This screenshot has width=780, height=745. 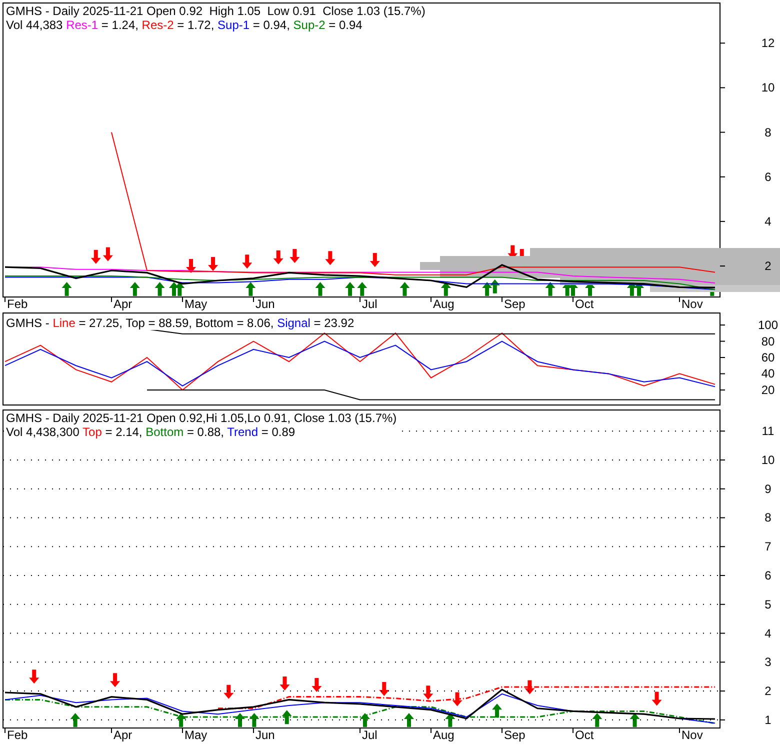 What do you see at coordinates (768, 431) in the screenshot?
I see `axis-tick-label: 11` at bounding box center [768, 431].